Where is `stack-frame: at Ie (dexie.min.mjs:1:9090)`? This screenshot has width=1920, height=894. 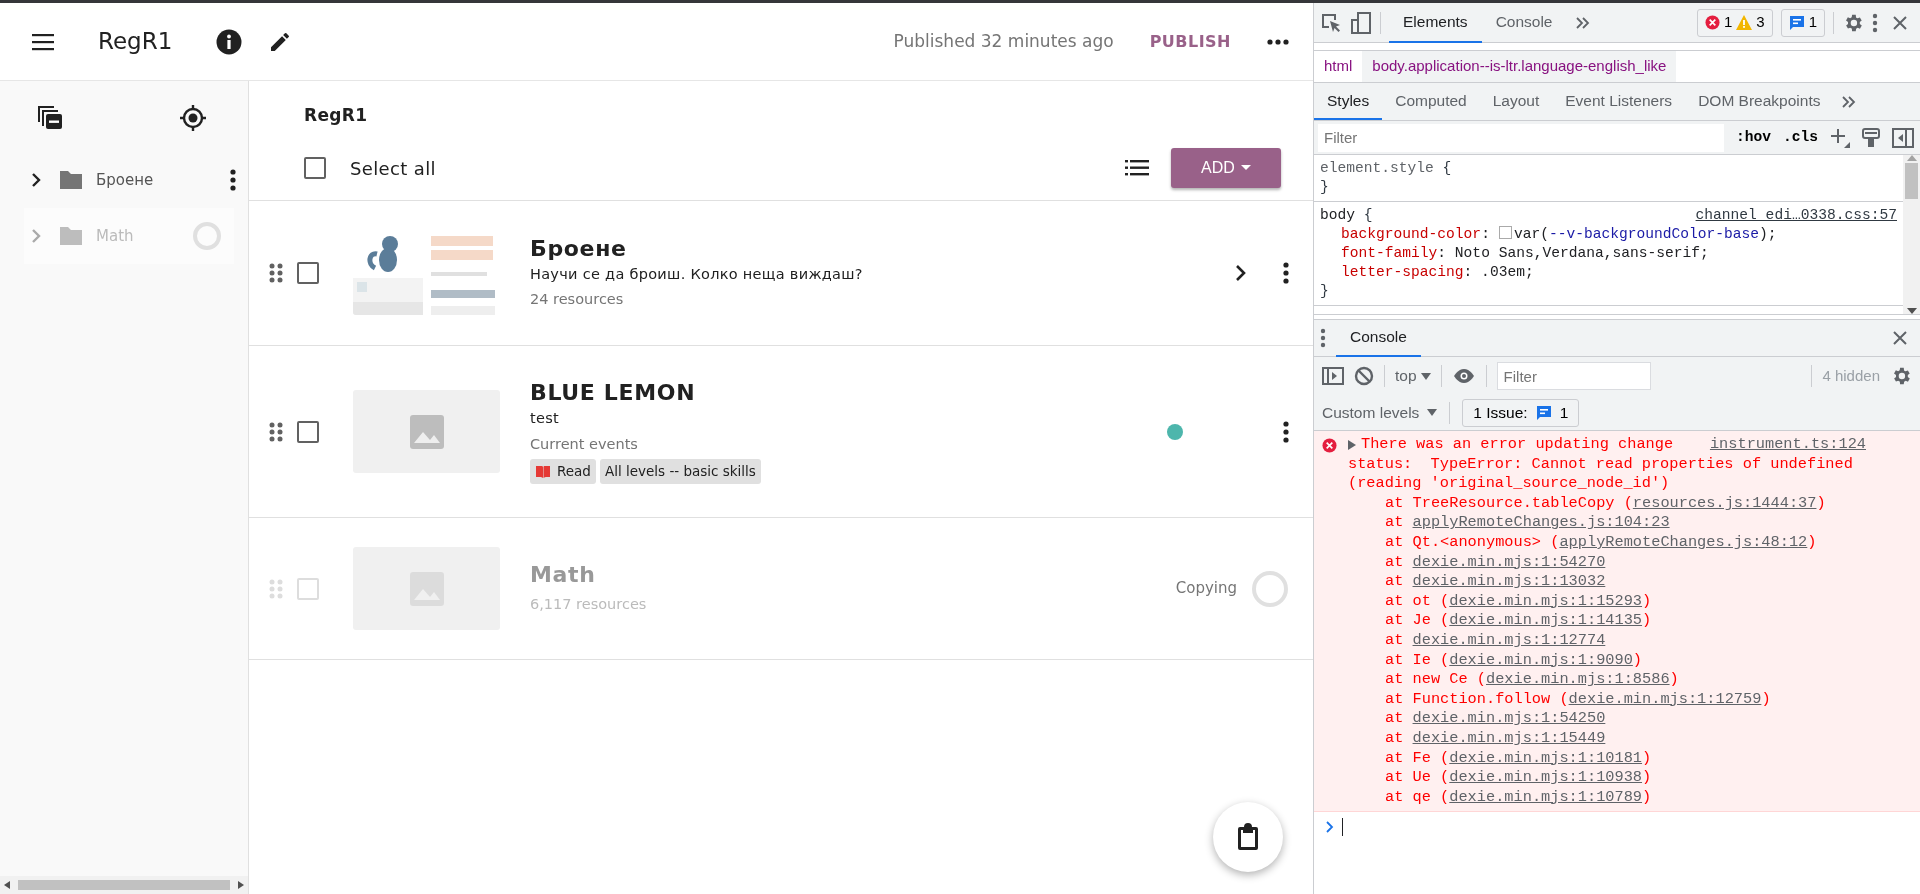 stack-frame: at Ie (dexie.min.mjs:1:9090) is located at coordinates (1514, 660).